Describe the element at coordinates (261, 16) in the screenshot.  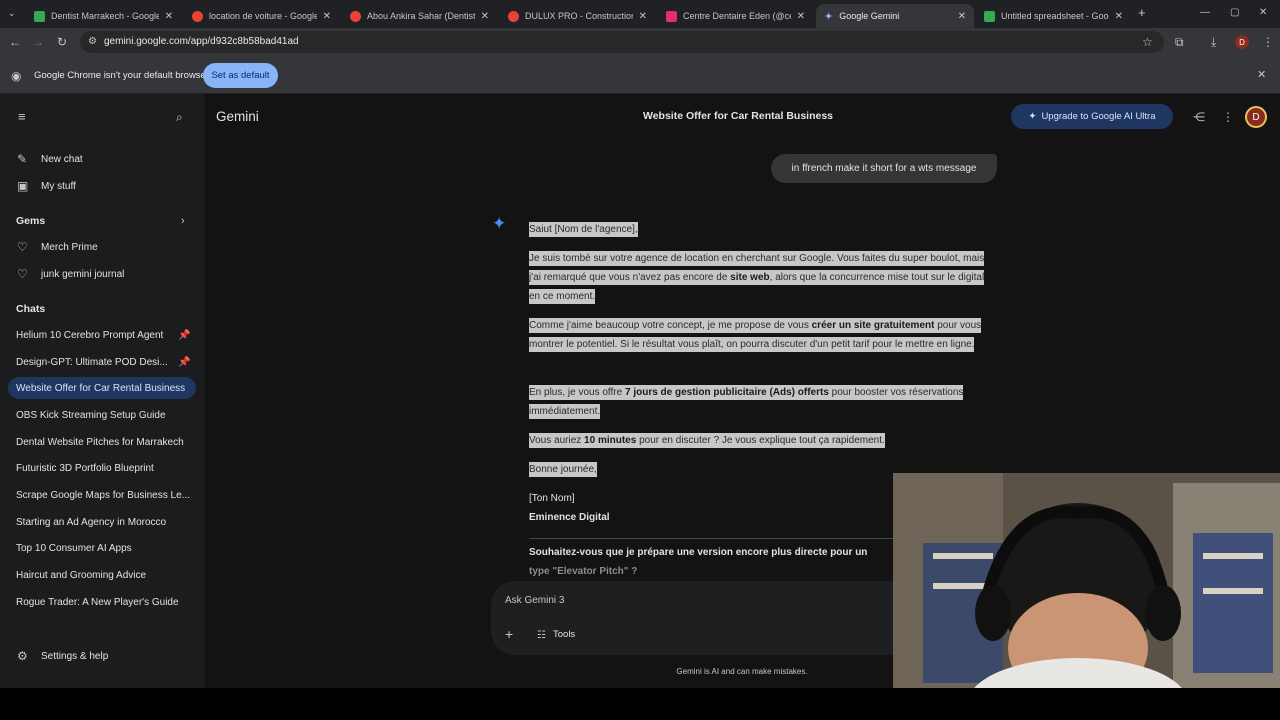
I see `tab-2: location de voiture - Google M ✕` at that location.